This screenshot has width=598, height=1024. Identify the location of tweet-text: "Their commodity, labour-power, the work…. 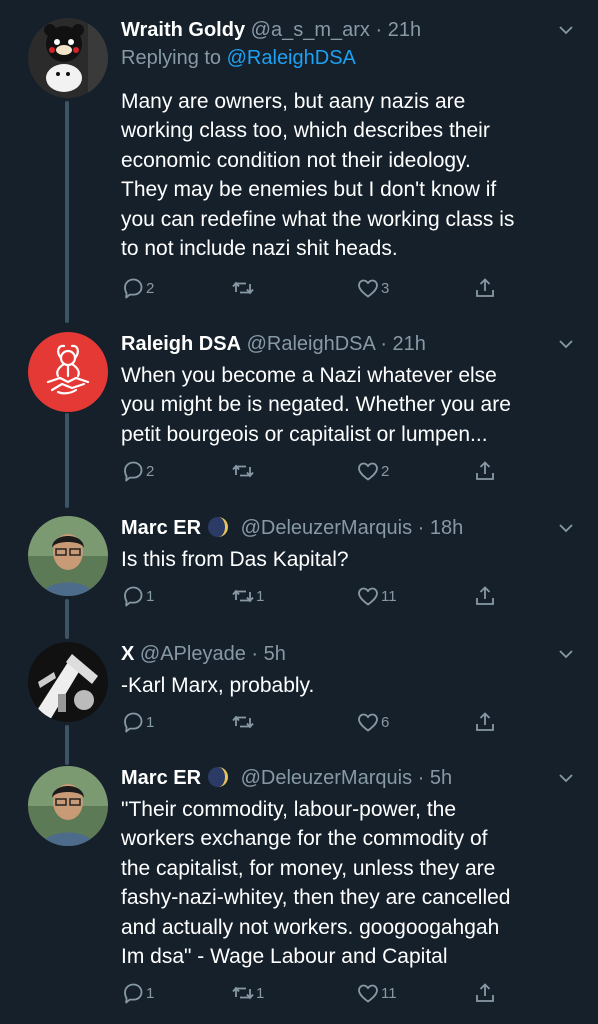
(316, 883).